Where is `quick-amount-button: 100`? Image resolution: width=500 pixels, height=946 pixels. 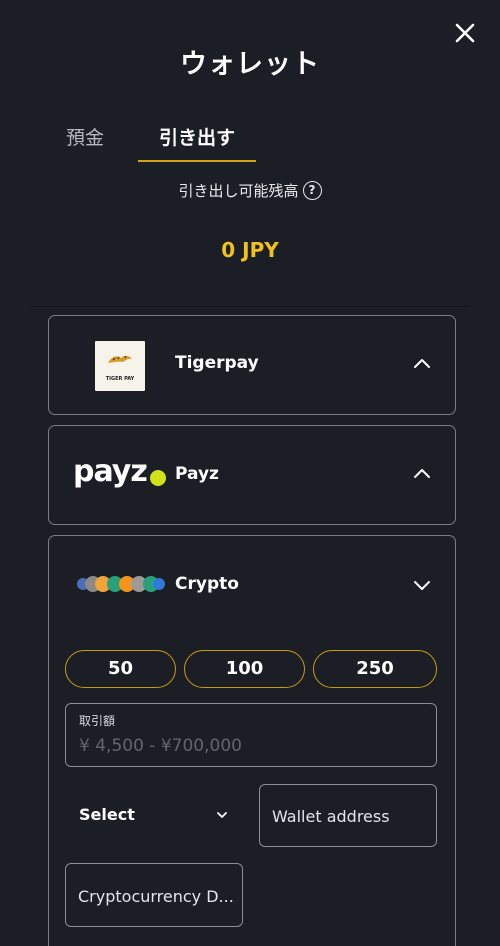 quick-amount-button: 100 is located at coordinates (244, 669).